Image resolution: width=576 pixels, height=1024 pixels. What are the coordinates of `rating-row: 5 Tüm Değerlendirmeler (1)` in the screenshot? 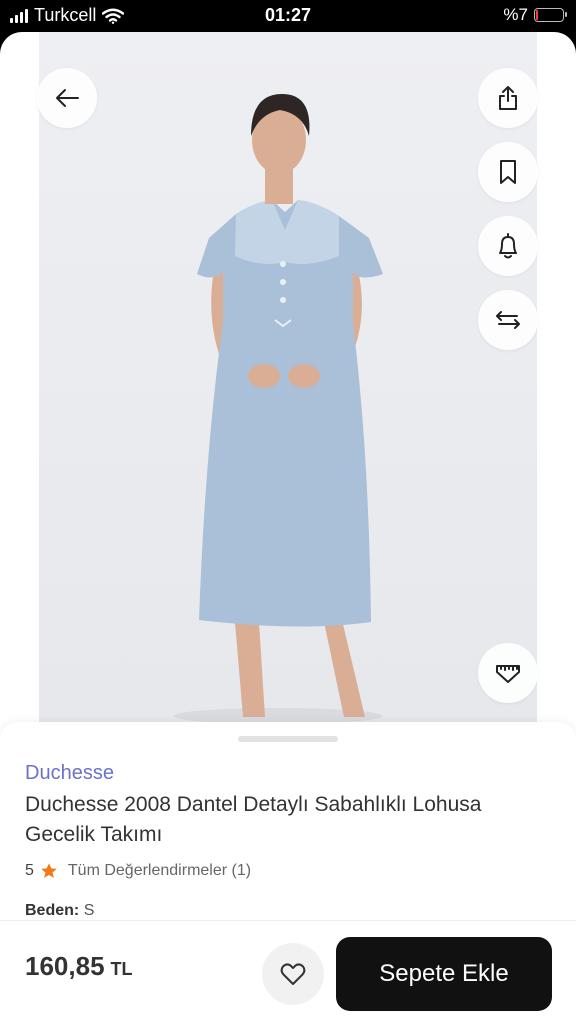 It's located at (138, 871).